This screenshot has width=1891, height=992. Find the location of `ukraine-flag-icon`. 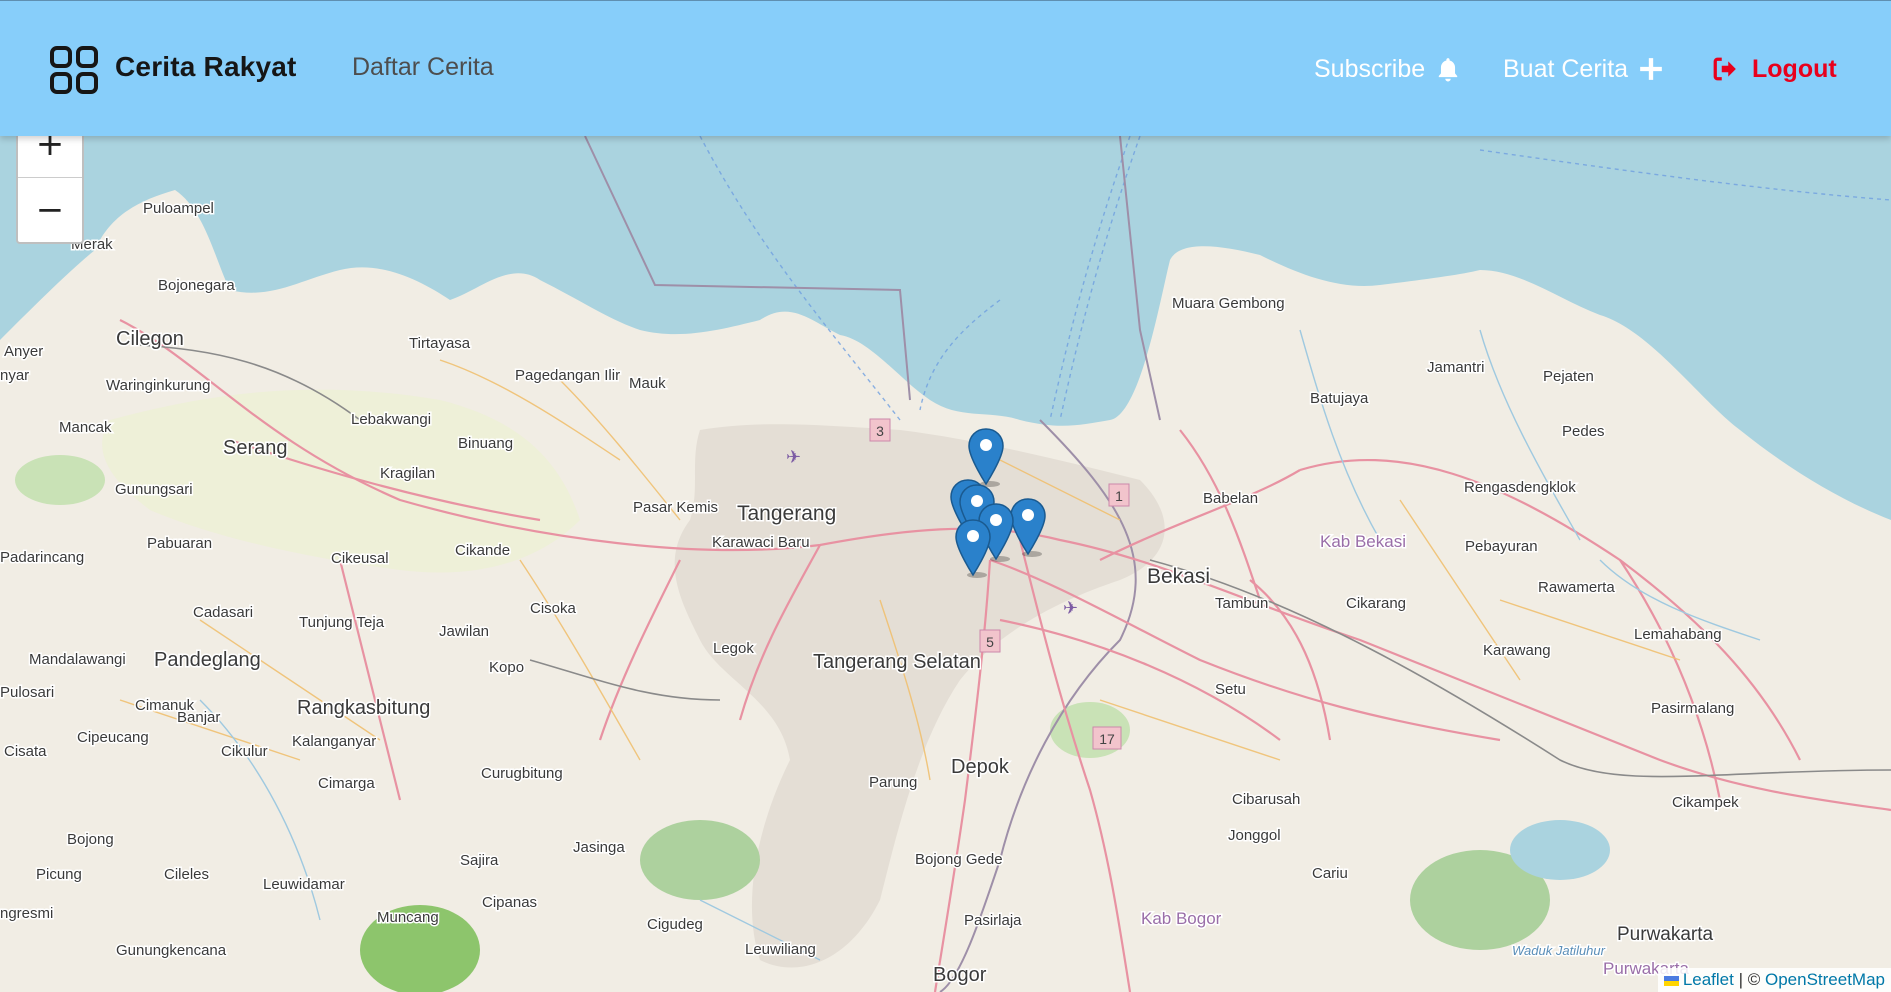

ukraine-flag-icon is located at coordinates (1671, 980).